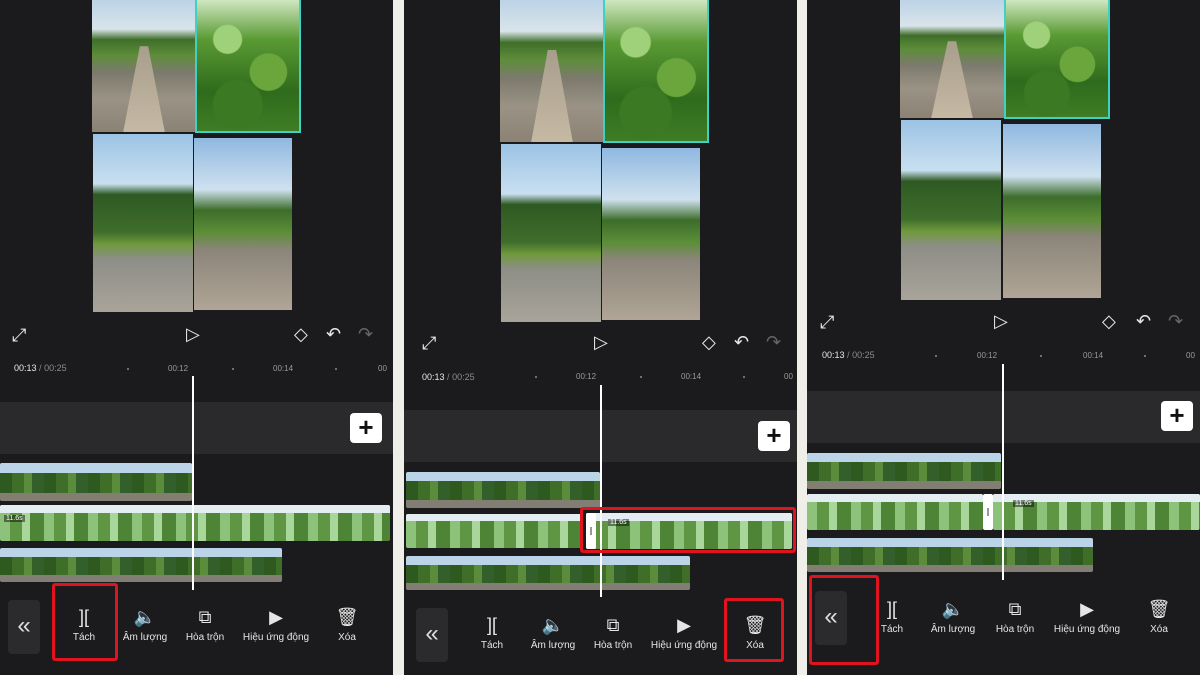 This screenshot has width=1200, height=675. Describe the element at coordinates (347, 637) in the screenshot. I see `tool-label: Xóa` at that location.